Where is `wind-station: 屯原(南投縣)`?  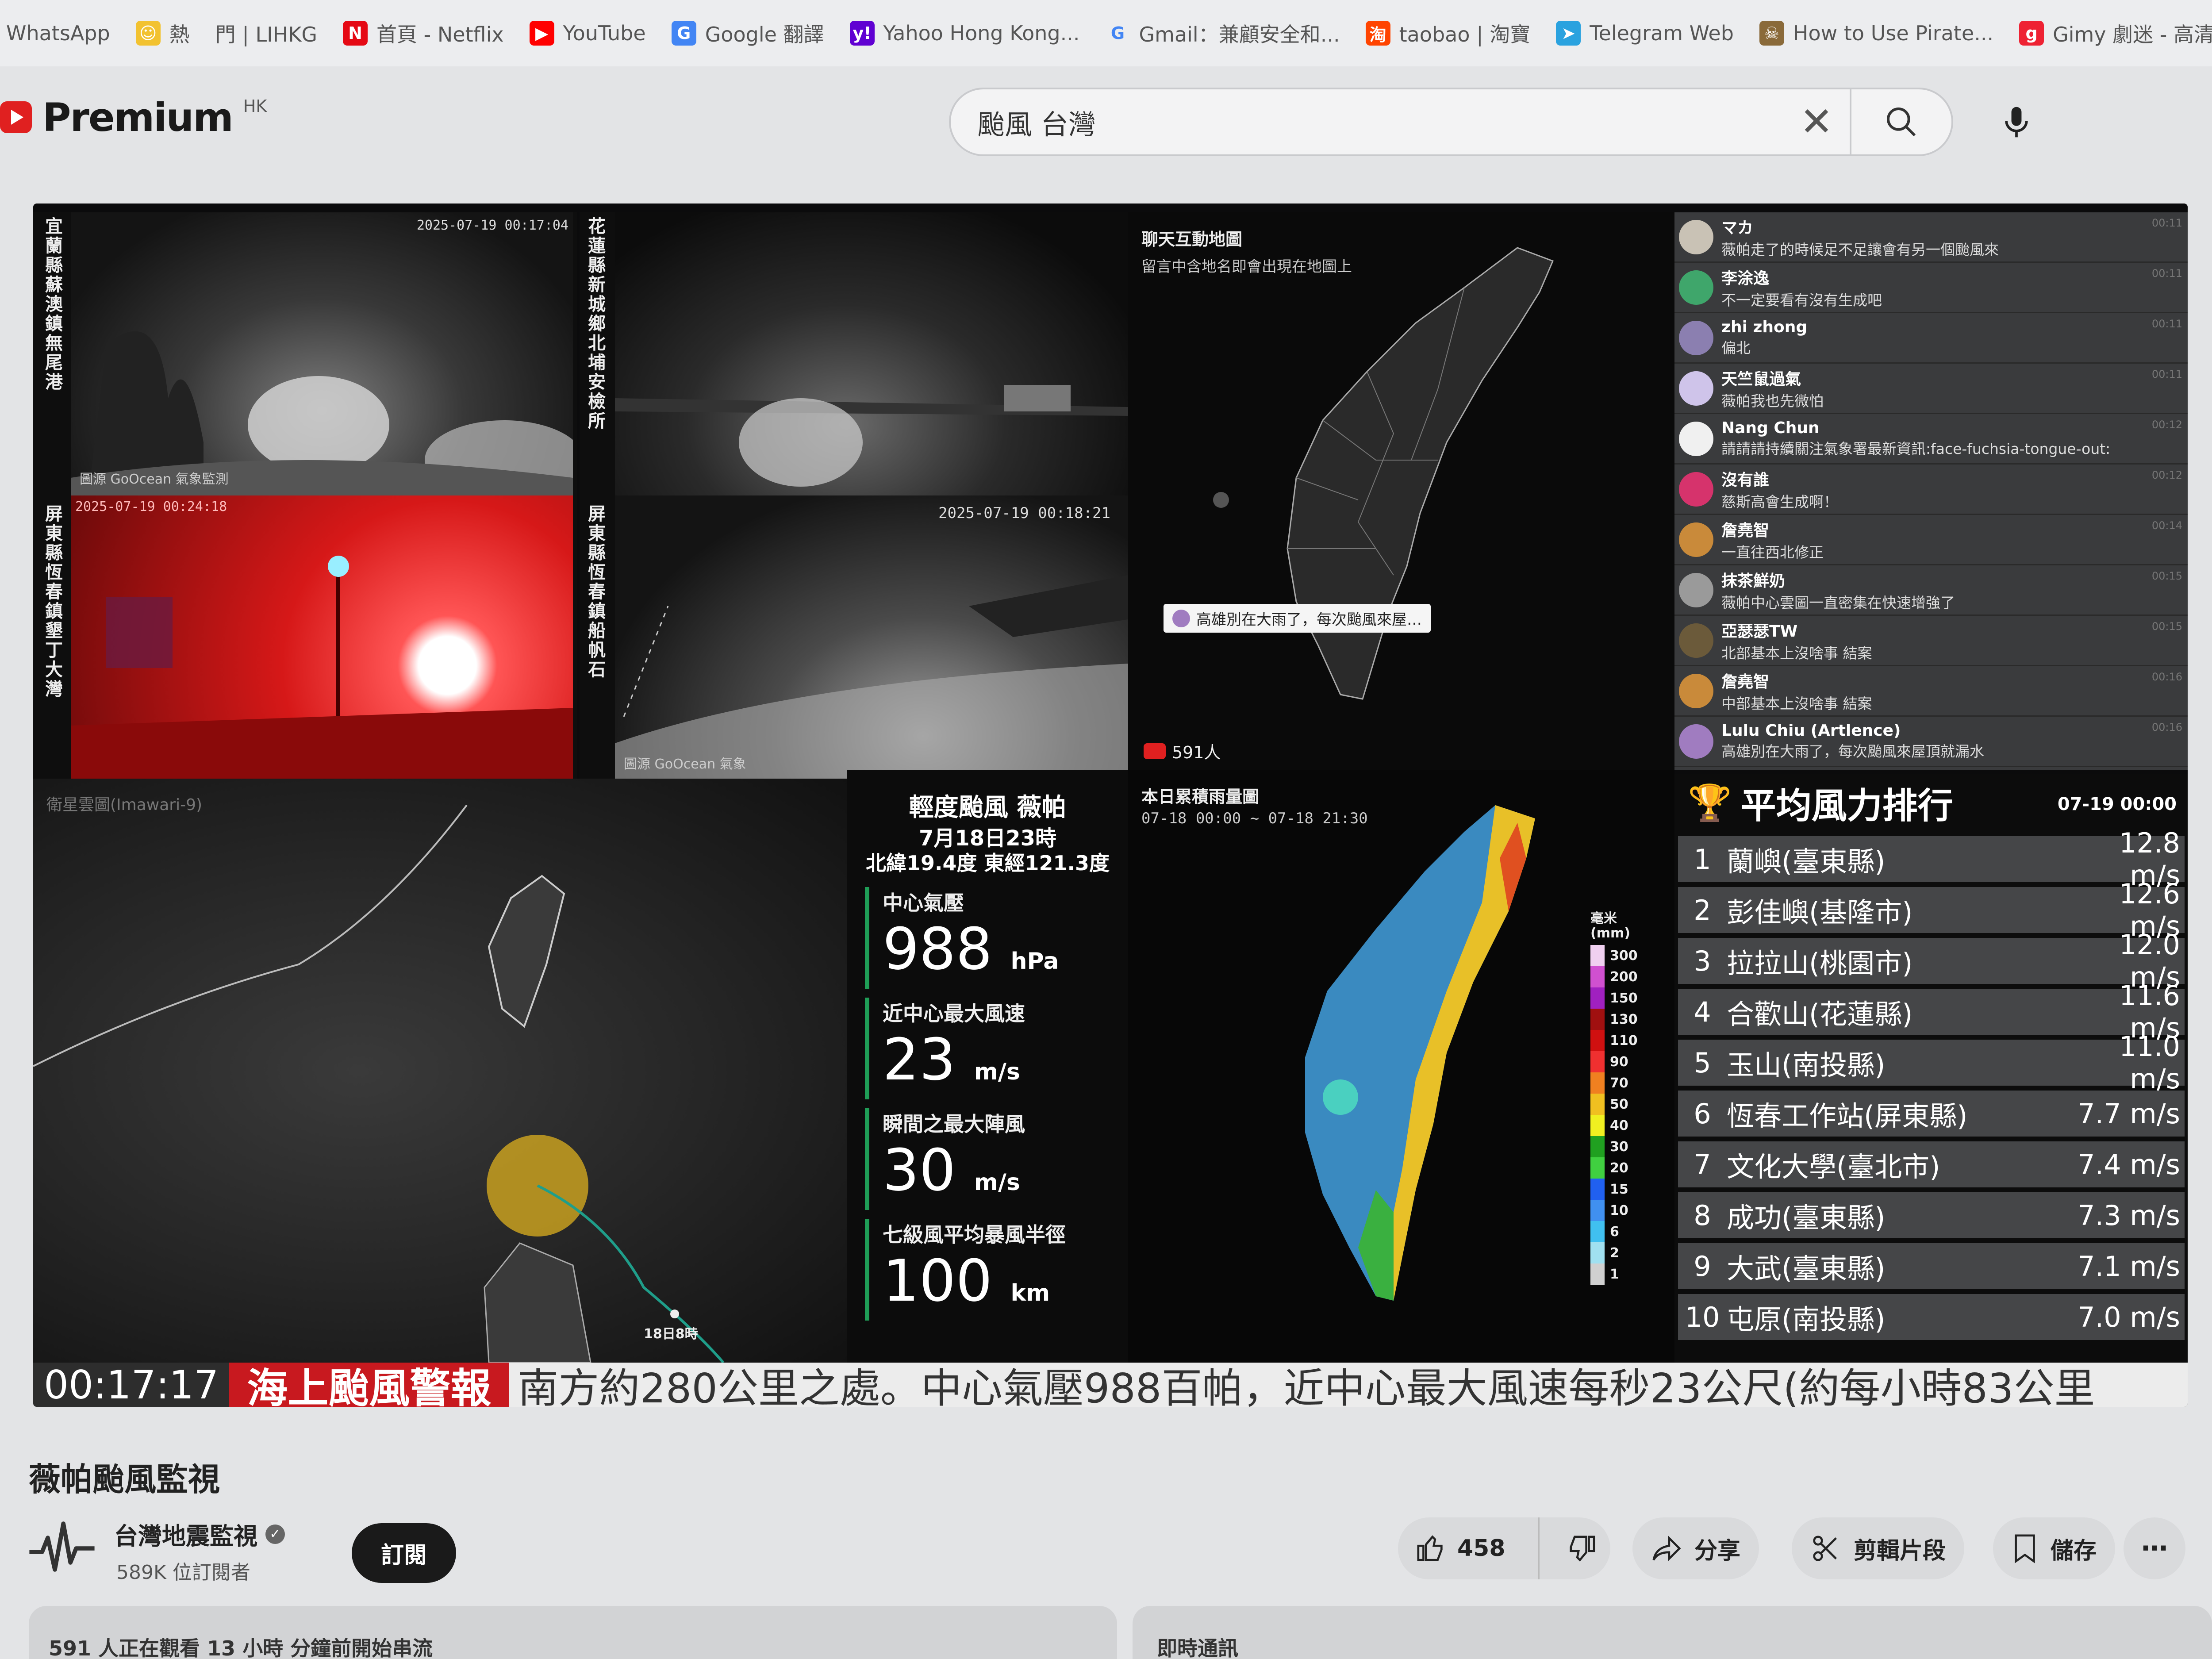 wind-station: 屯原(南投縣) is located at coordinates (1807, 1320).